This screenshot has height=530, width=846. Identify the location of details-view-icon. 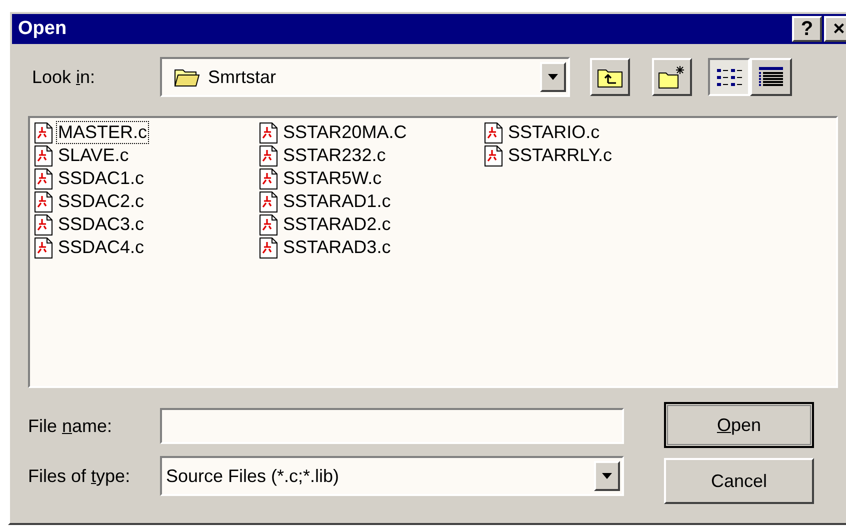
(771, 77).